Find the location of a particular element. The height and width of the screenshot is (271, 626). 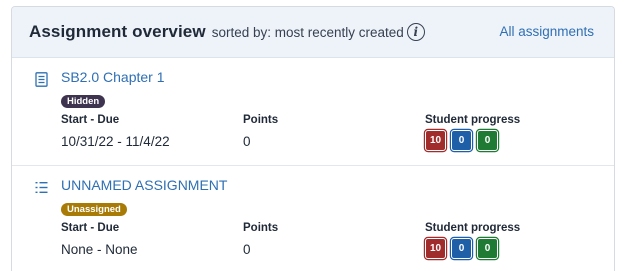

status-badge: Hidden is located at coordinates (83, 101).